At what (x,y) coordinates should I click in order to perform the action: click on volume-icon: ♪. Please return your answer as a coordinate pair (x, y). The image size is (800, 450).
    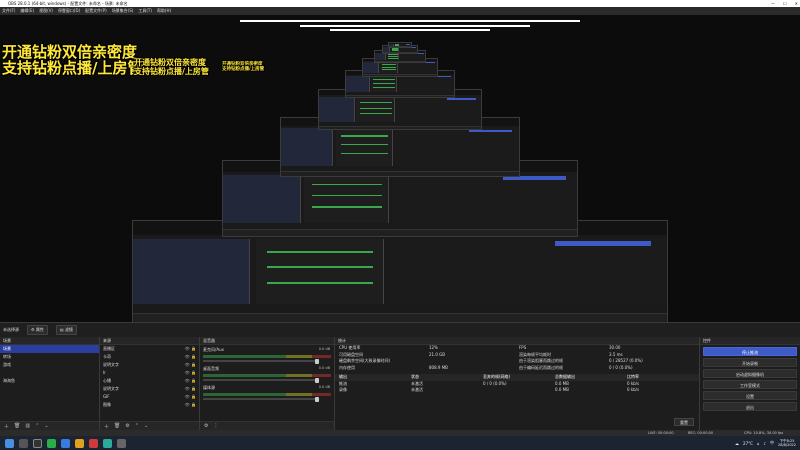
    Looking at the image, I should click on (764, 443).